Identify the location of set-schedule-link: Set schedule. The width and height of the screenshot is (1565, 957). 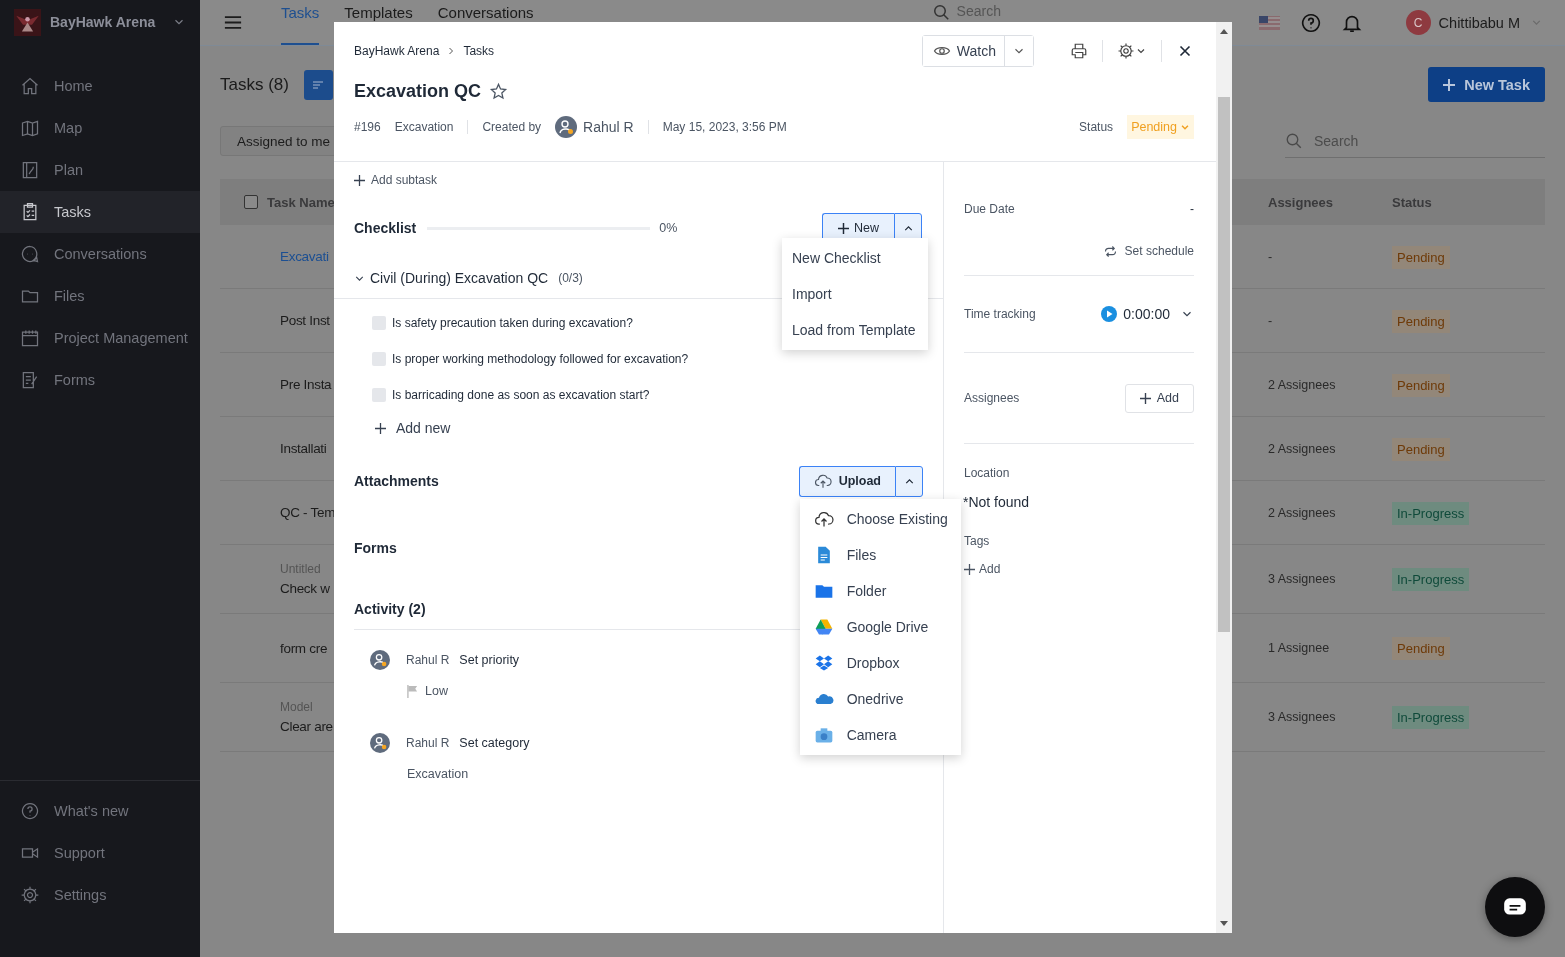
(1148, 251).